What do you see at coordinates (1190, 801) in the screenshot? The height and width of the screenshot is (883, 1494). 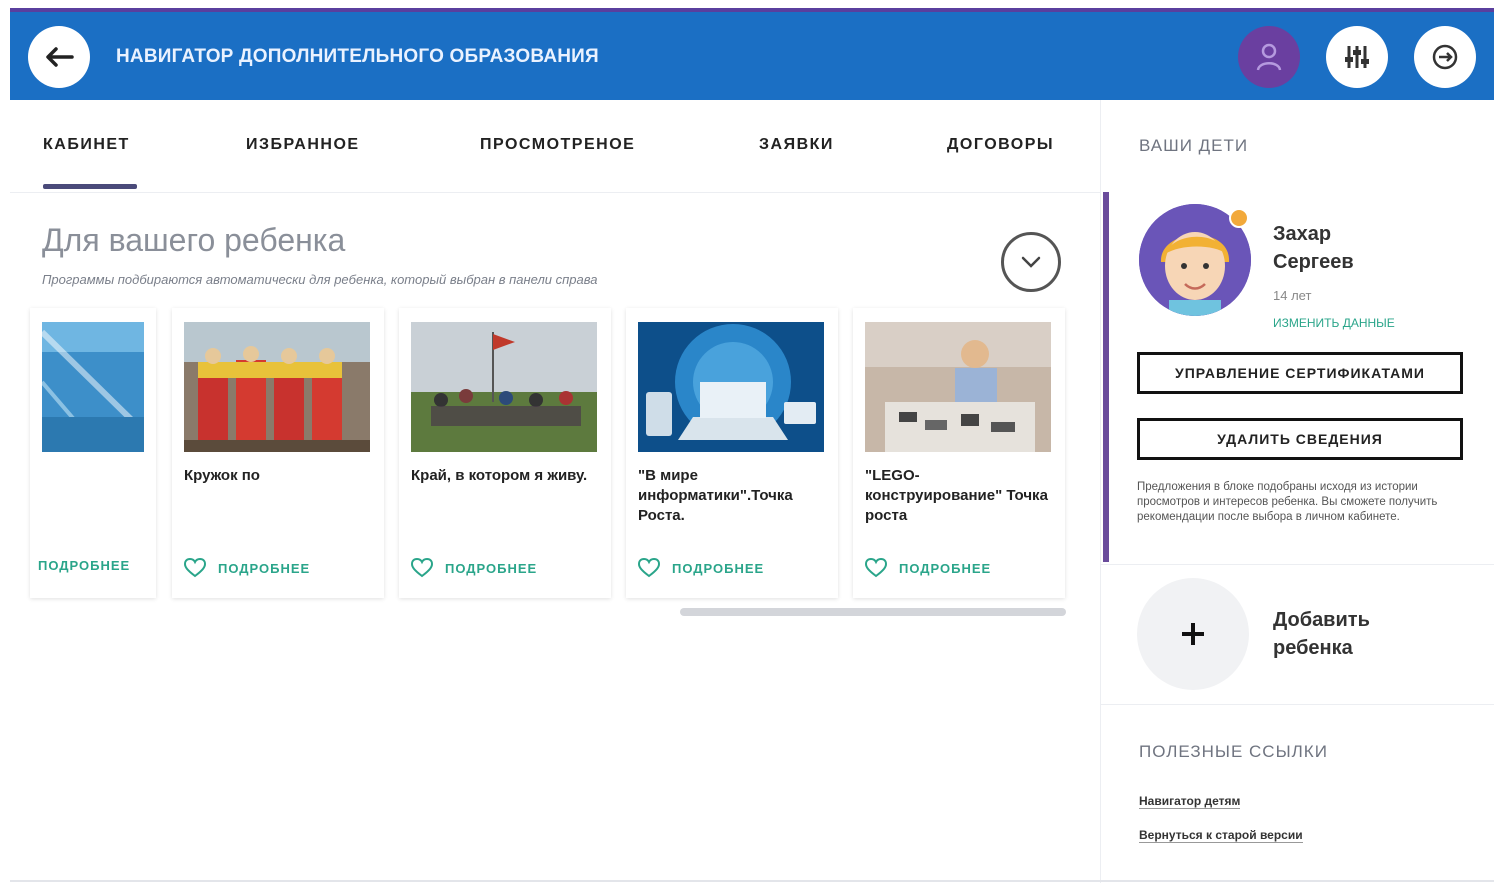 I see `useful-link: Навигатор детям` at bounding box center [1190, 801].